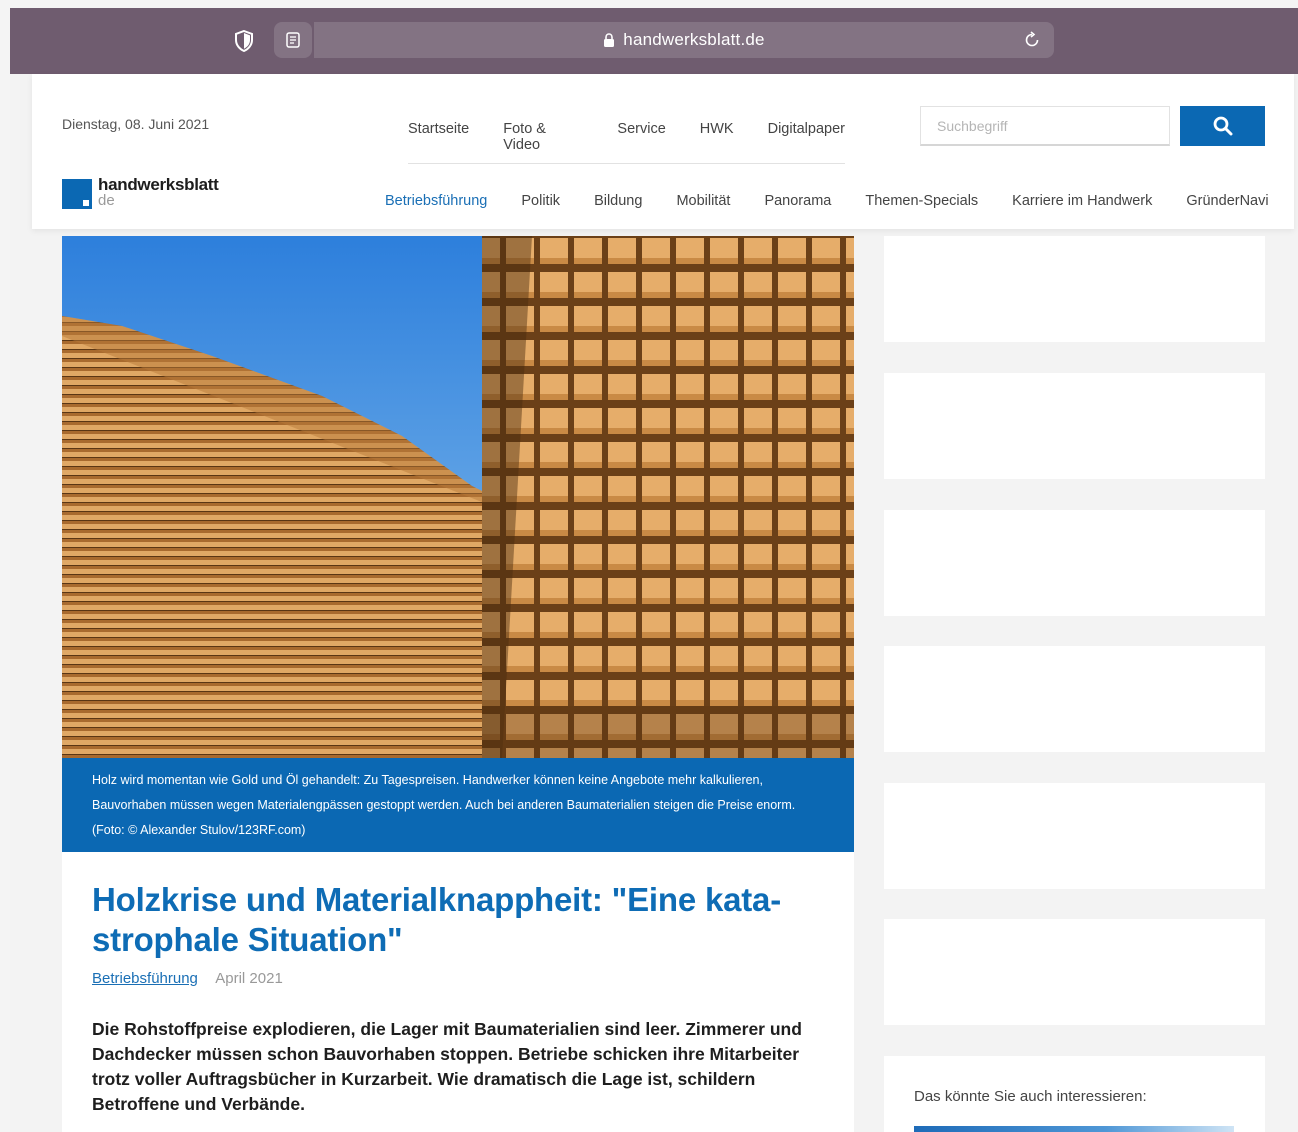  What do you see at coordinates (641, 137) in the screenshot?
I see `topnav-service: Service` at bounding box center [641, 137].